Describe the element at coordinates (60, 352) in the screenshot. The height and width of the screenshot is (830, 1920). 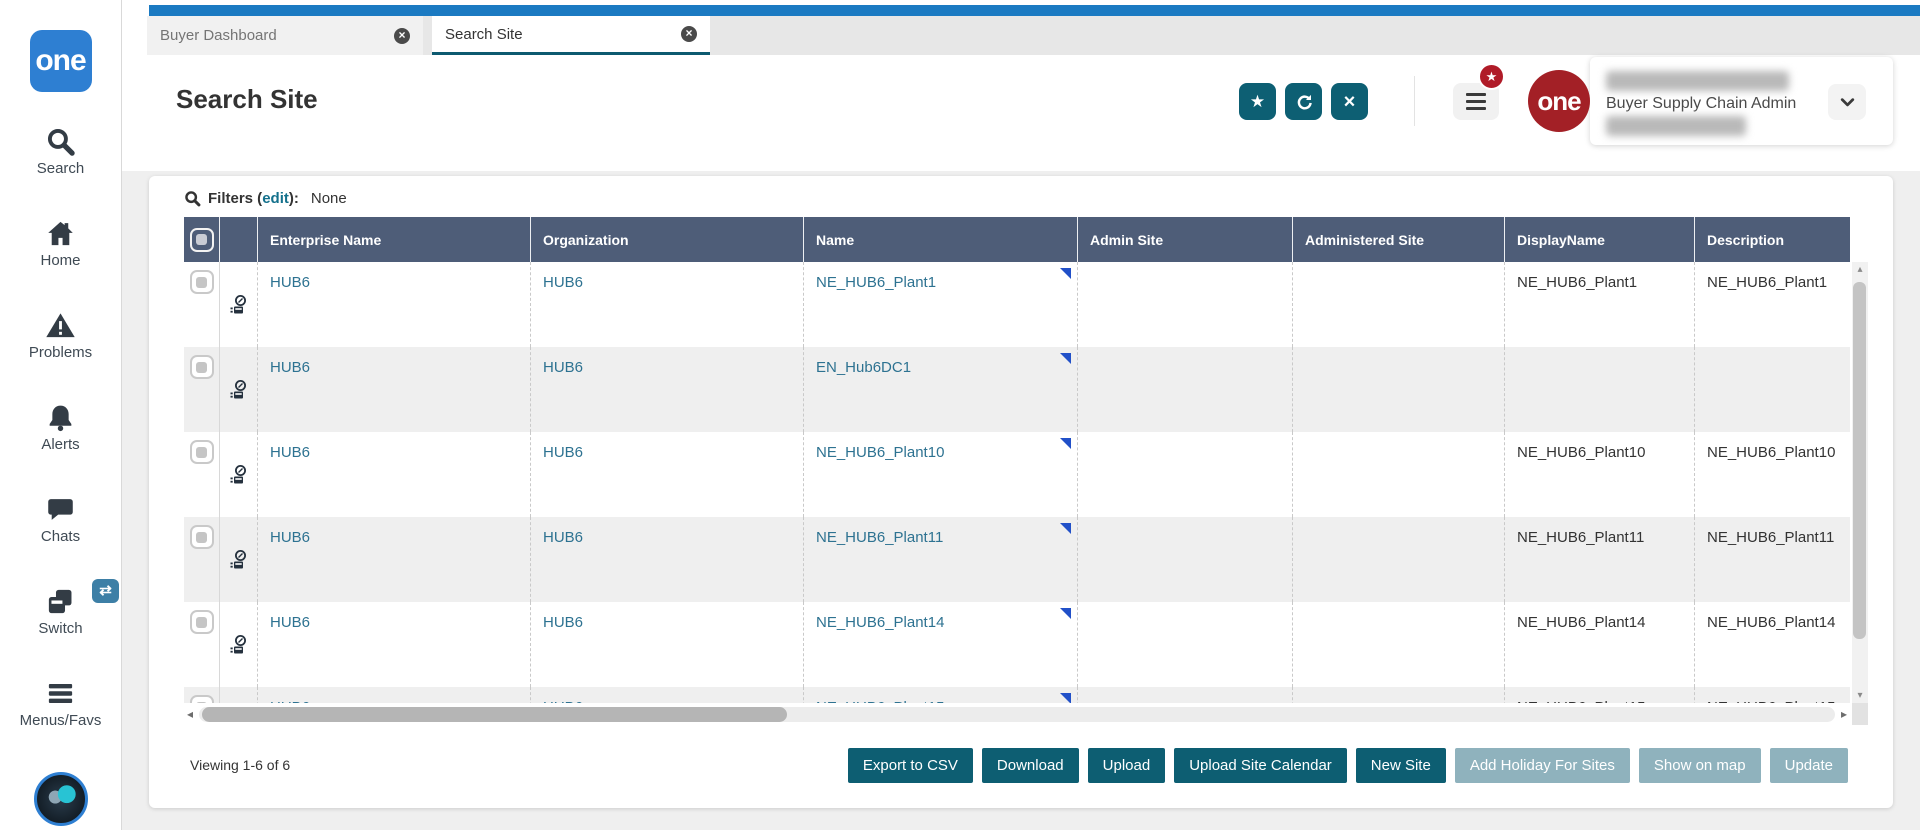
I see `sidebar-item-label: Problems` at that location.